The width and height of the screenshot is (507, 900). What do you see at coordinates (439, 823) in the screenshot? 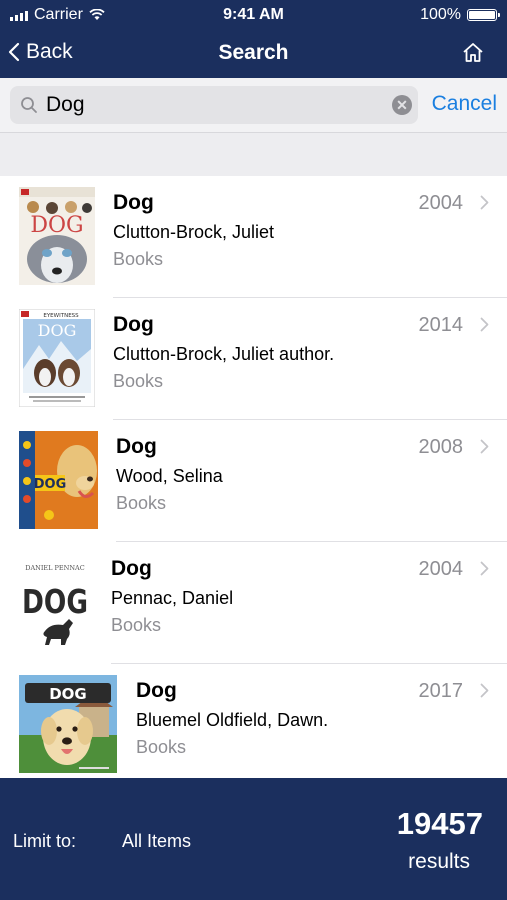
I see `results-count: 19457` at bounding box center [439, 823].